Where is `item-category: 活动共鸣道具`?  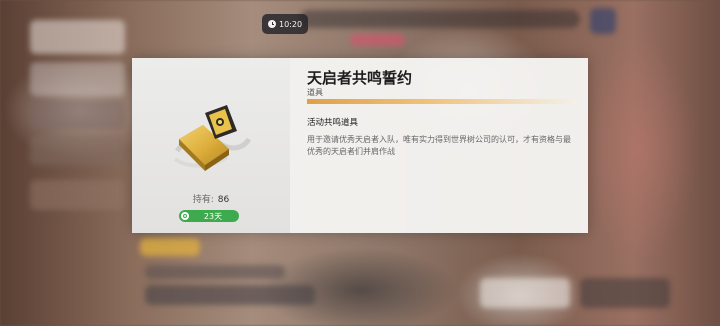 item-category: 活动共鸣道具 is located at coordinates (333, 123).